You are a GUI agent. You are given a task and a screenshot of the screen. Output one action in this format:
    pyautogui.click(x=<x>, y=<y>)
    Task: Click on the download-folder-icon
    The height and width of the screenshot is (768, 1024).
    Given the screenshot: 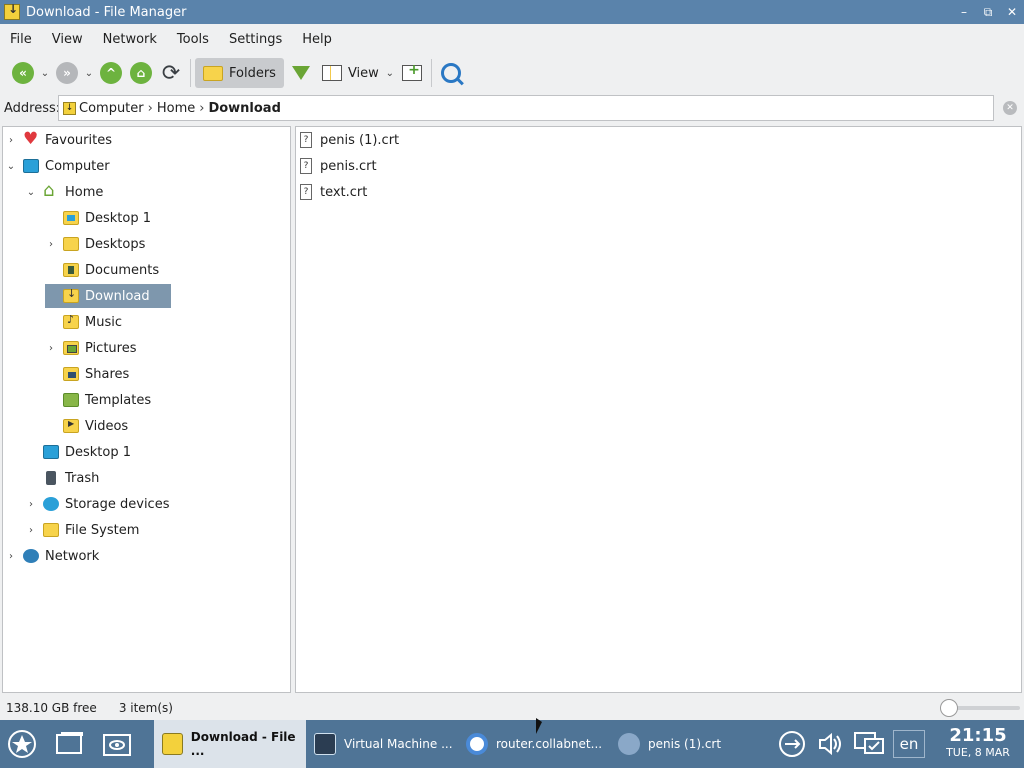 What is the action you would take?
    pyautogui.click(x=71, y=295)
    